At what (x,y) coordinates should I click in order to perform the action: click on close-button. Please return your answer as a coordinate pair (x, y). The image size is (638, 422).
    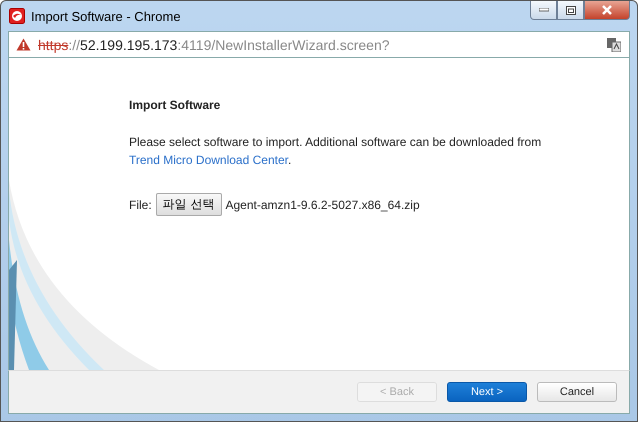
    Looking at the image, I should click on (607, 10).